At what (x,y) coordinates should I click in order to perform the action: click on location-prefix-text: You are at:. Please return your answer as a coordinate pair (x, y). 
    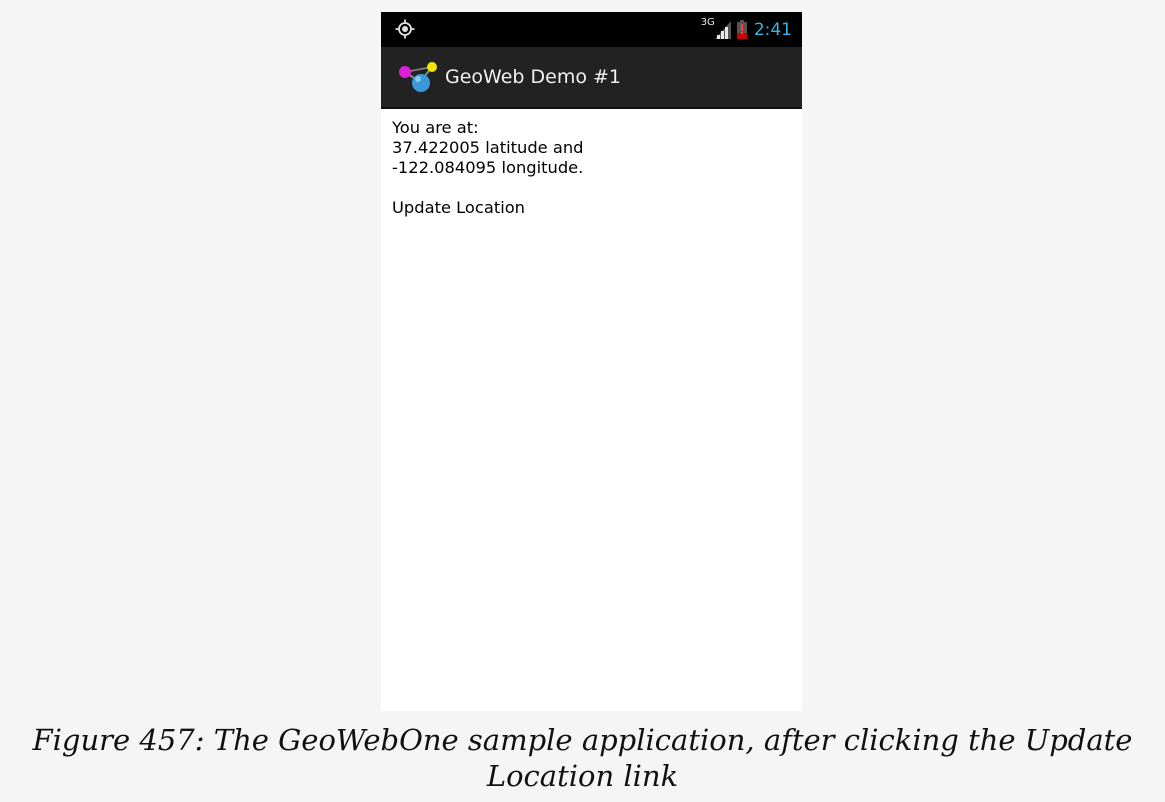
    Looking at the image, I should click on (435, 127).